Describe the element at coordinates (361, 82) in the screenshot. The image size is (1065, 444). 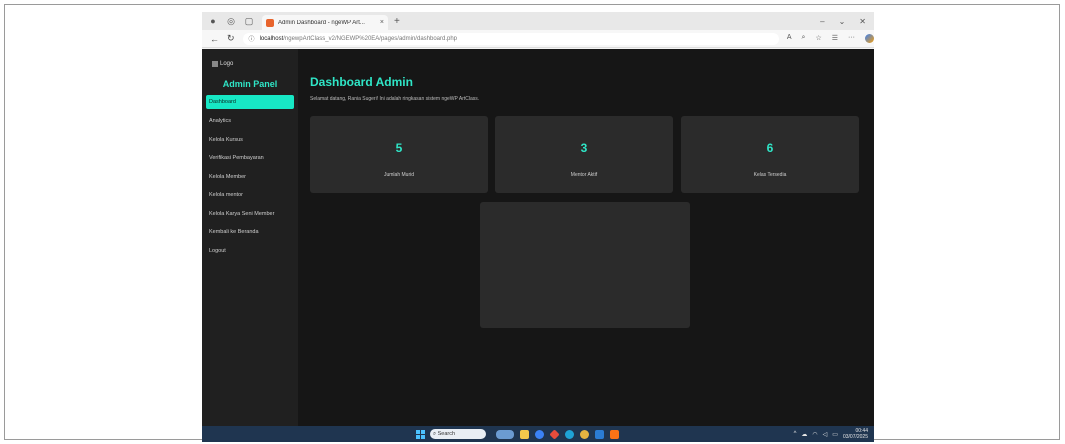
I see `page-title: Dashboard Admin` at that location.